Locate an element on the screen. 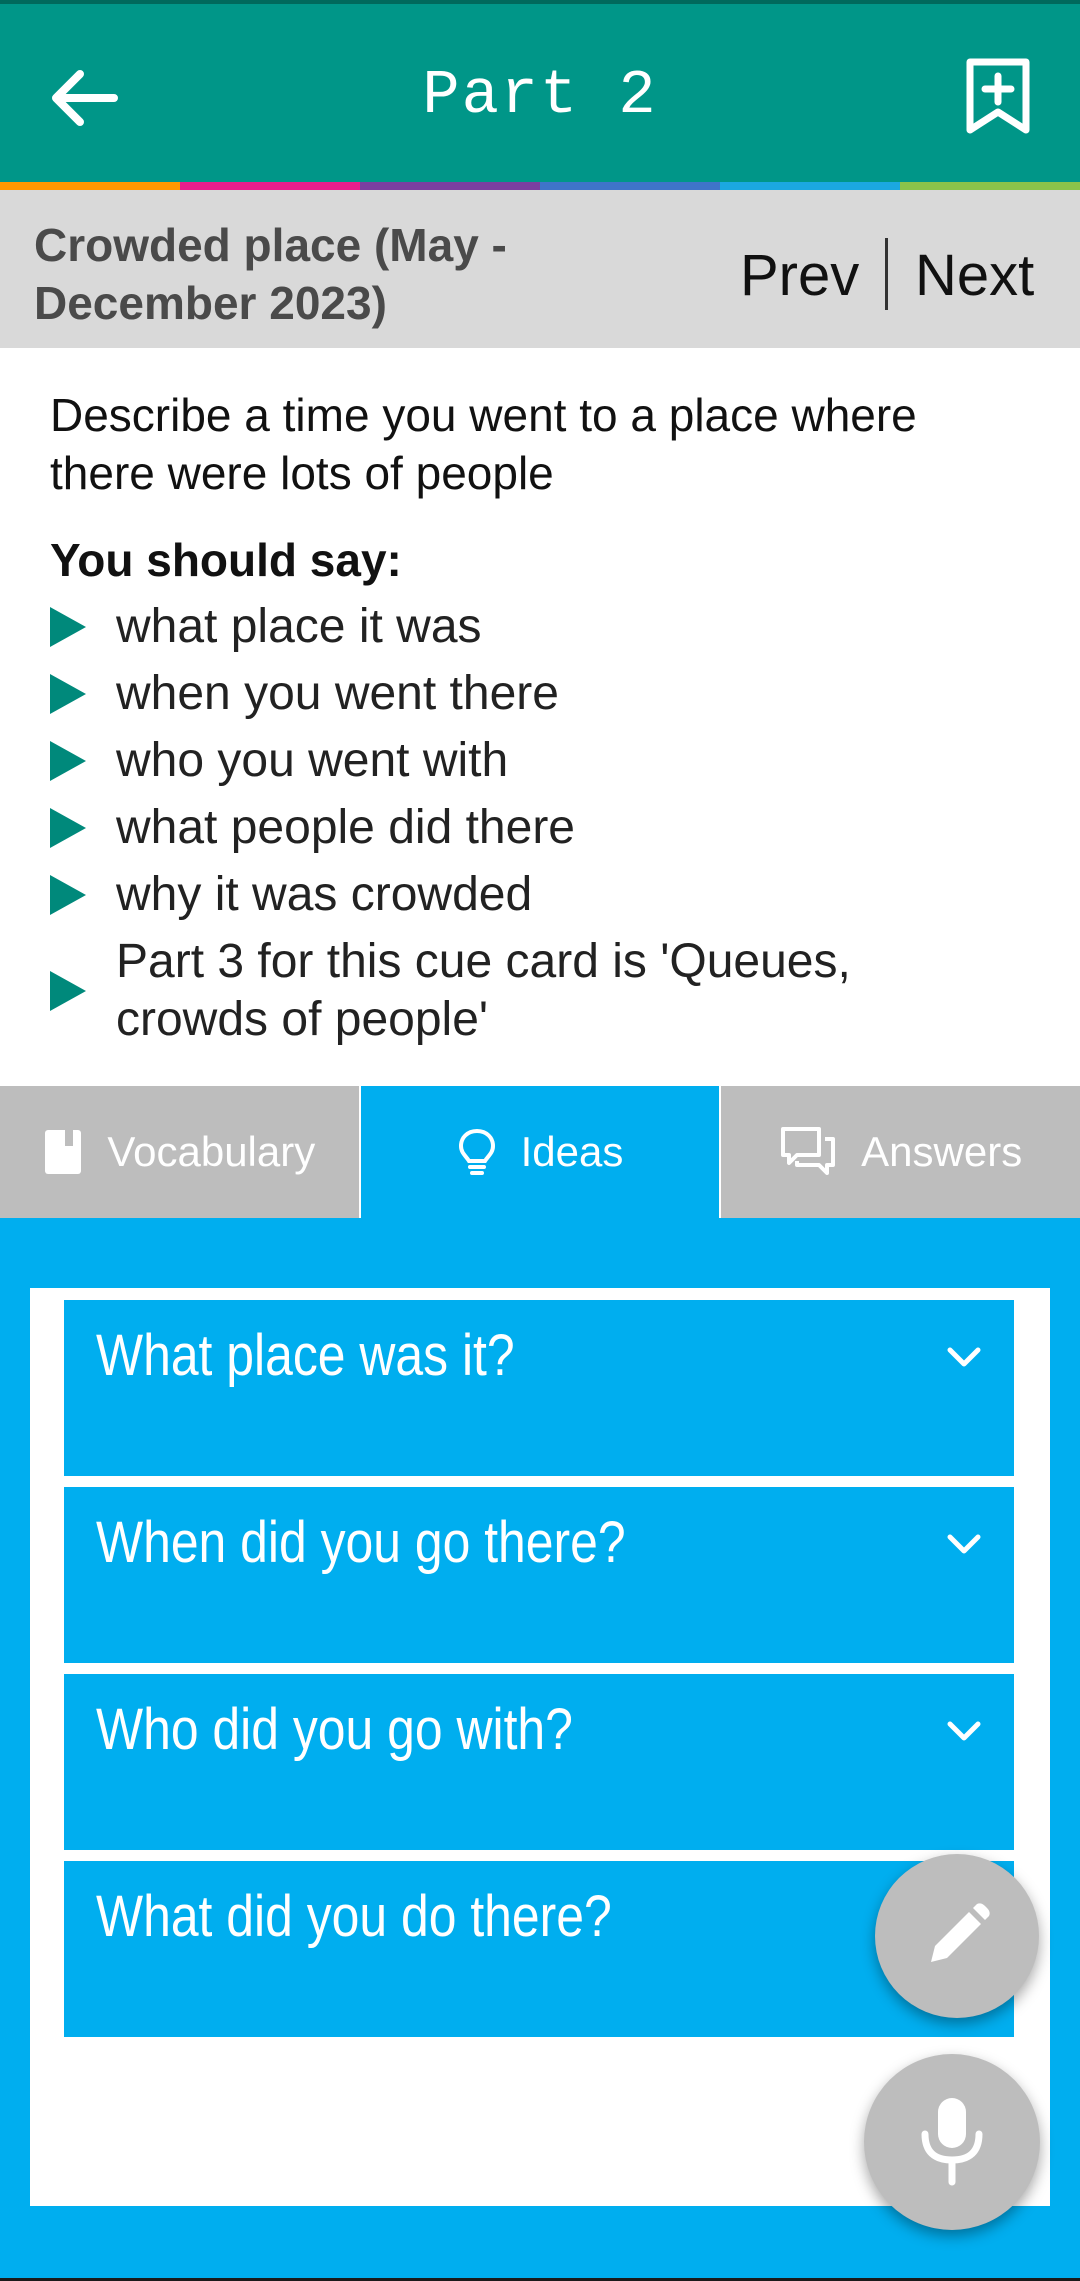  accordion-item: What did you do there? is located at coordinates (539, 1949).